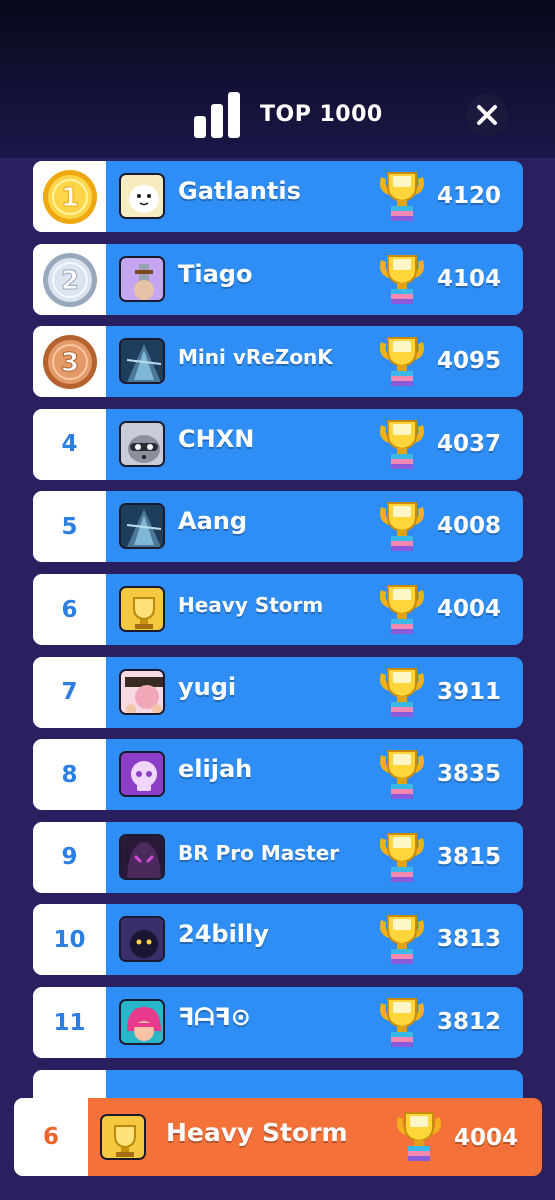  Describe the element at coordinates (215, 273) in the screenshot. I see `player-name: Tiago` at that location.